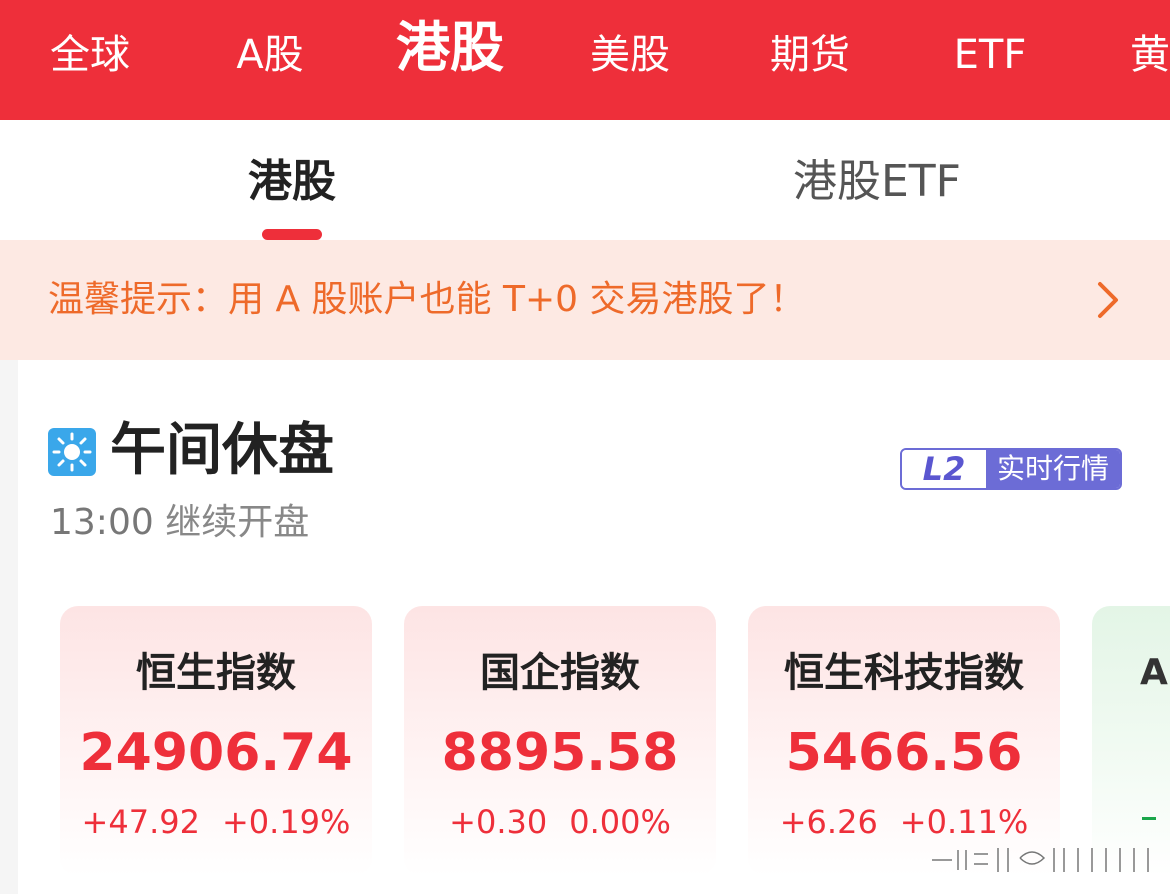 Image resolution: width=1170 pixels, height=894 pixels. Describe the element at coordinates (877, 180) in the screenshot. I see `subtab-hk-etf: 港股ETF` at that location.